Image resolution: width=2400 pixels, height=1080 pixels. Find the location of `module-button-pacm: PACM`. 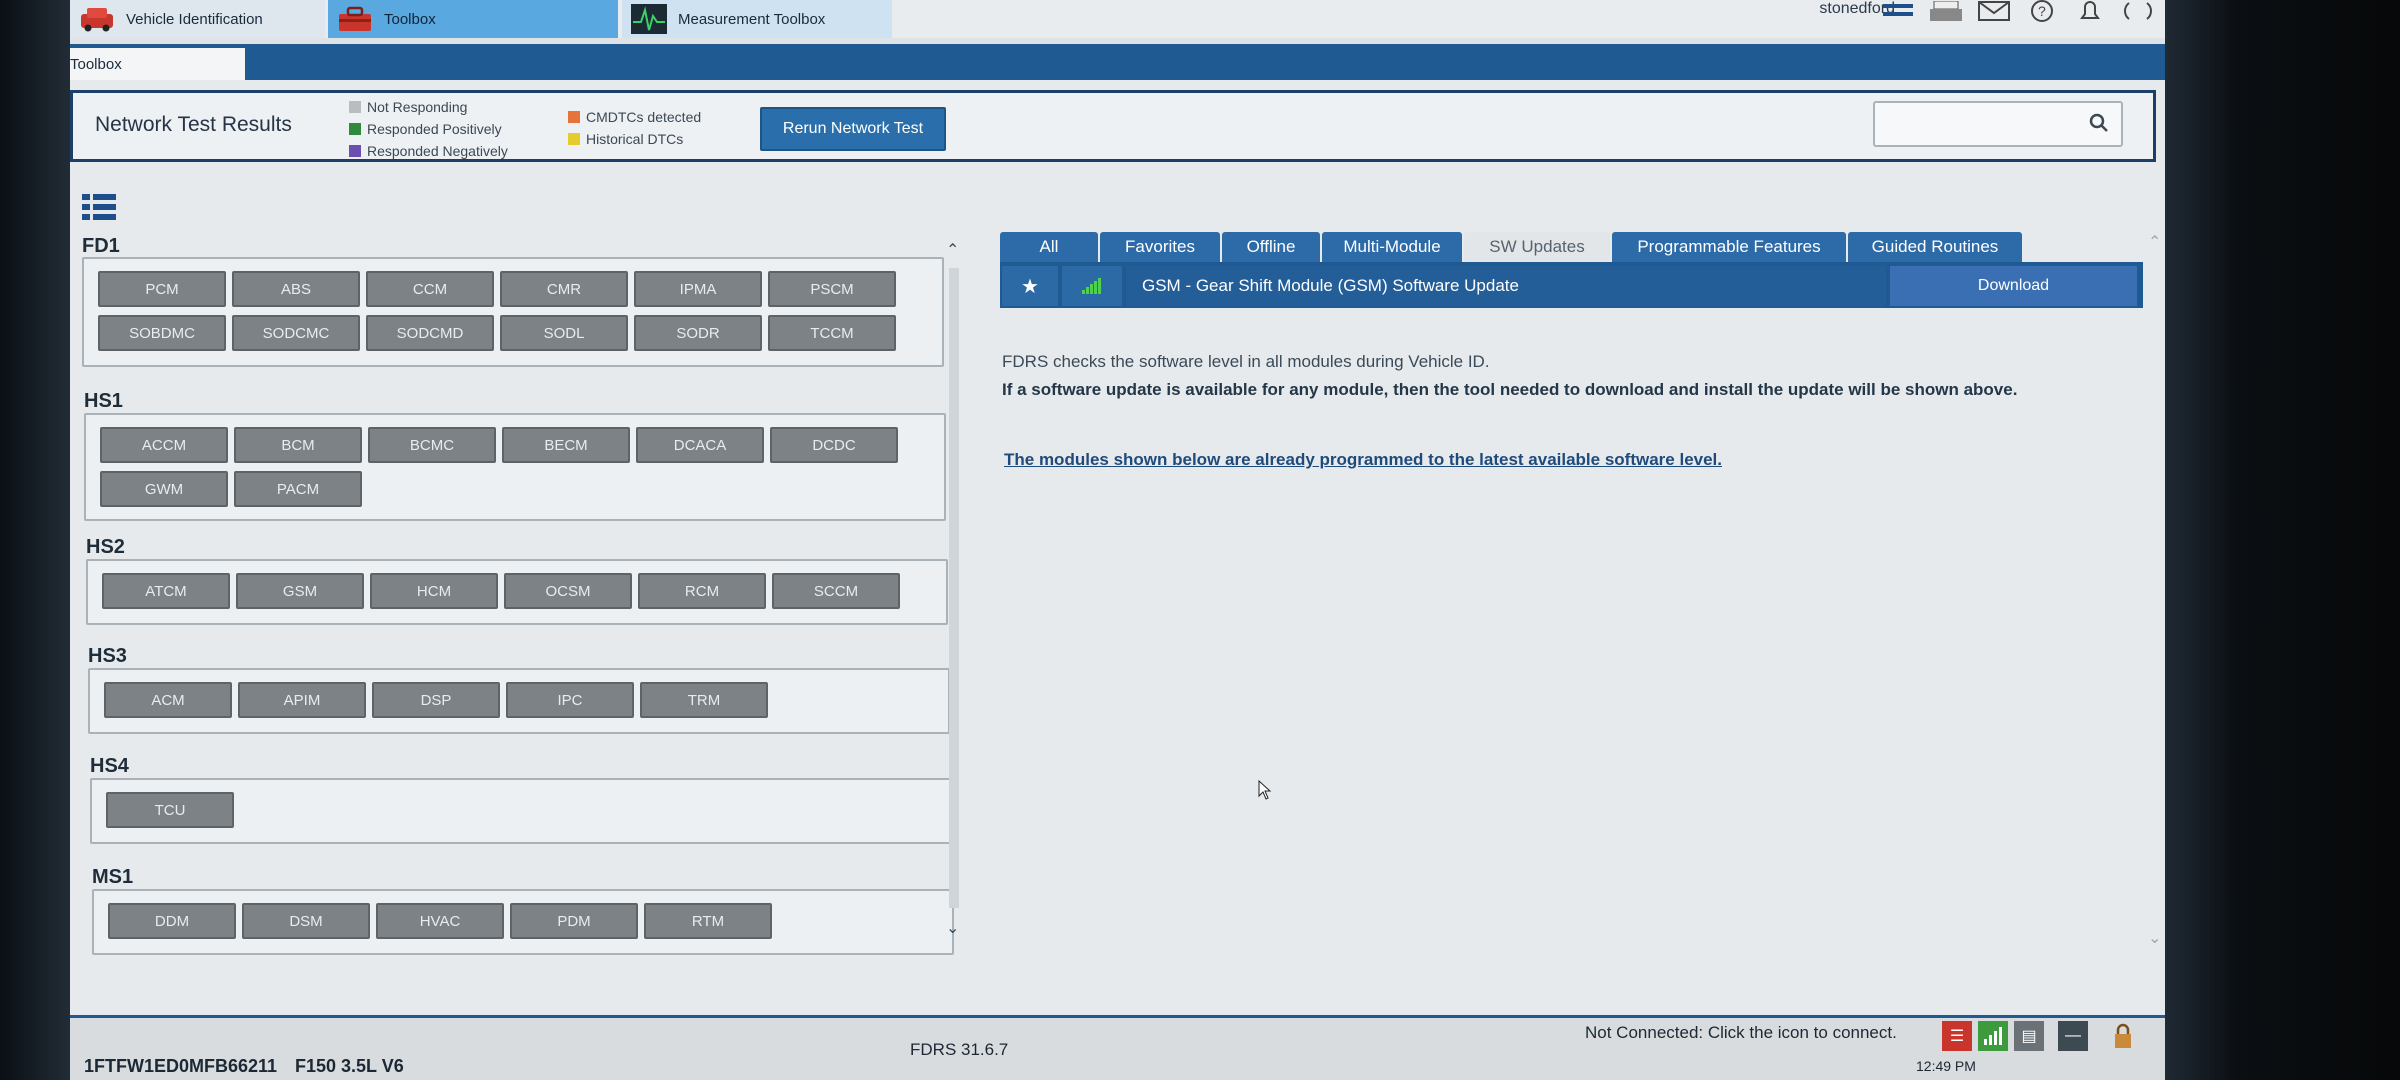

module-button-pacm: PACM is located at coordinates (298, 489).